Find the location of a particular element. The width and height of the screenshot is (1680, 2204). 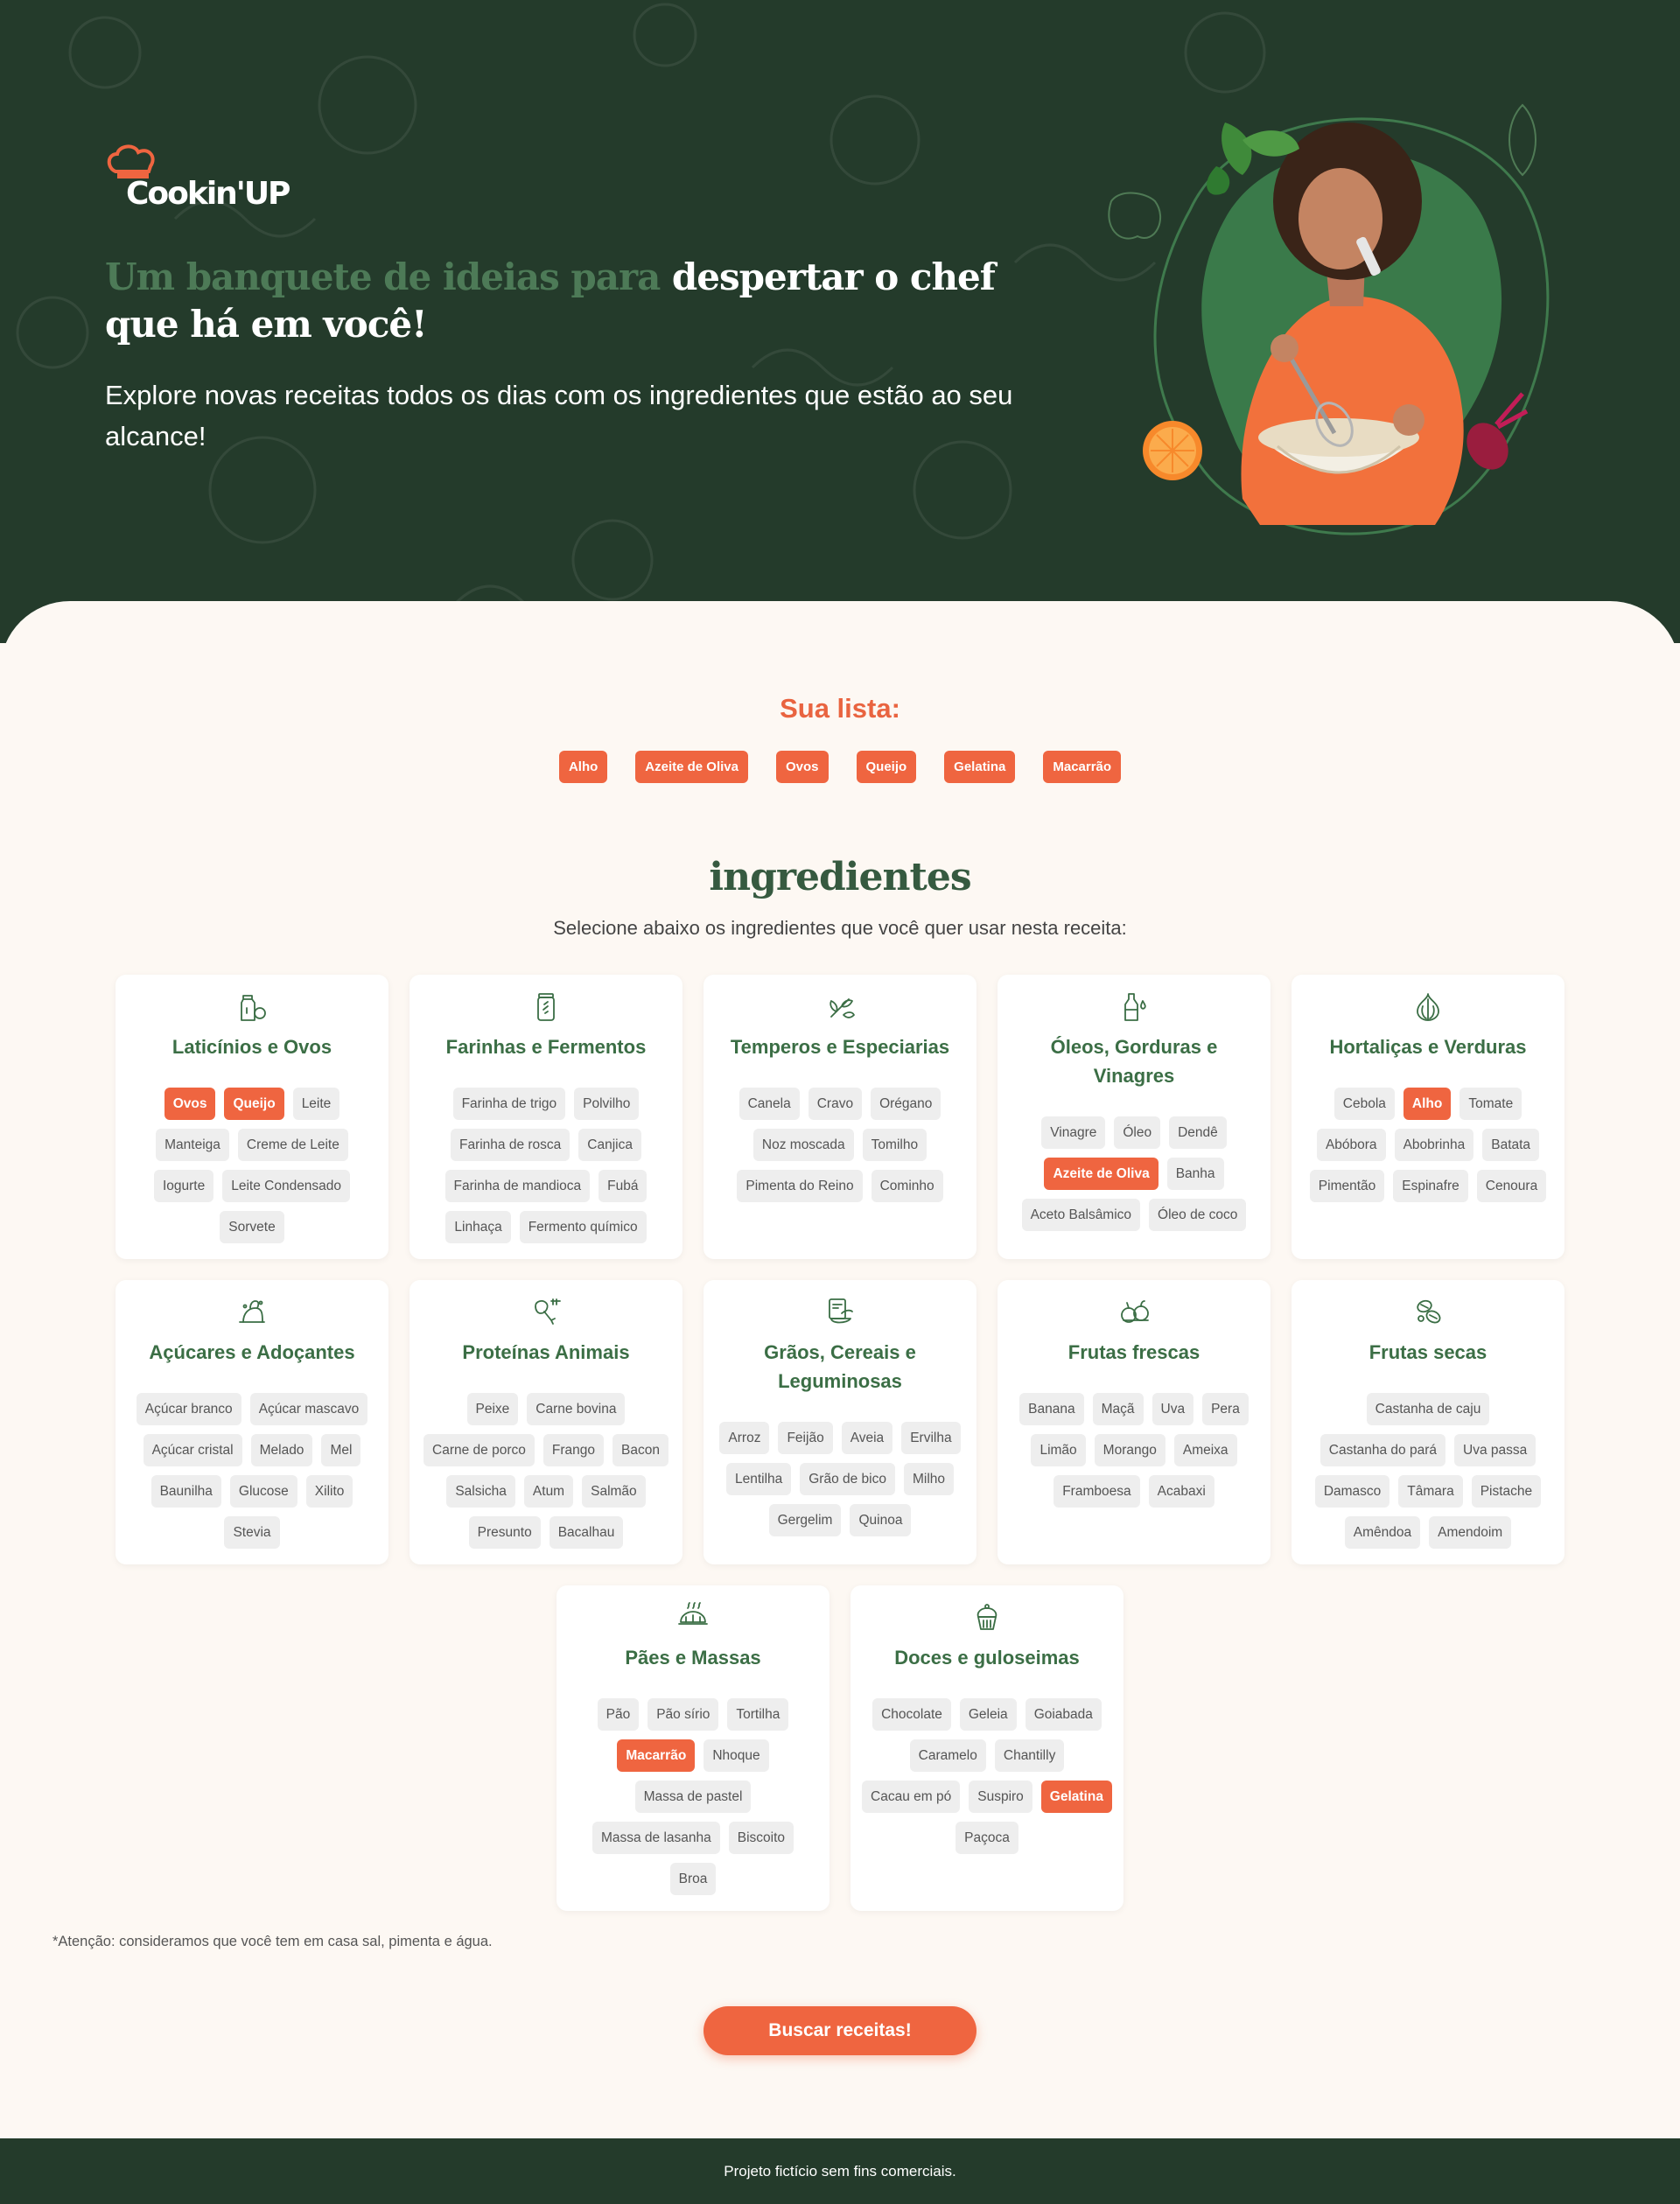

ingredient-chip: Dendê is located at coordinates (1198, 1132).